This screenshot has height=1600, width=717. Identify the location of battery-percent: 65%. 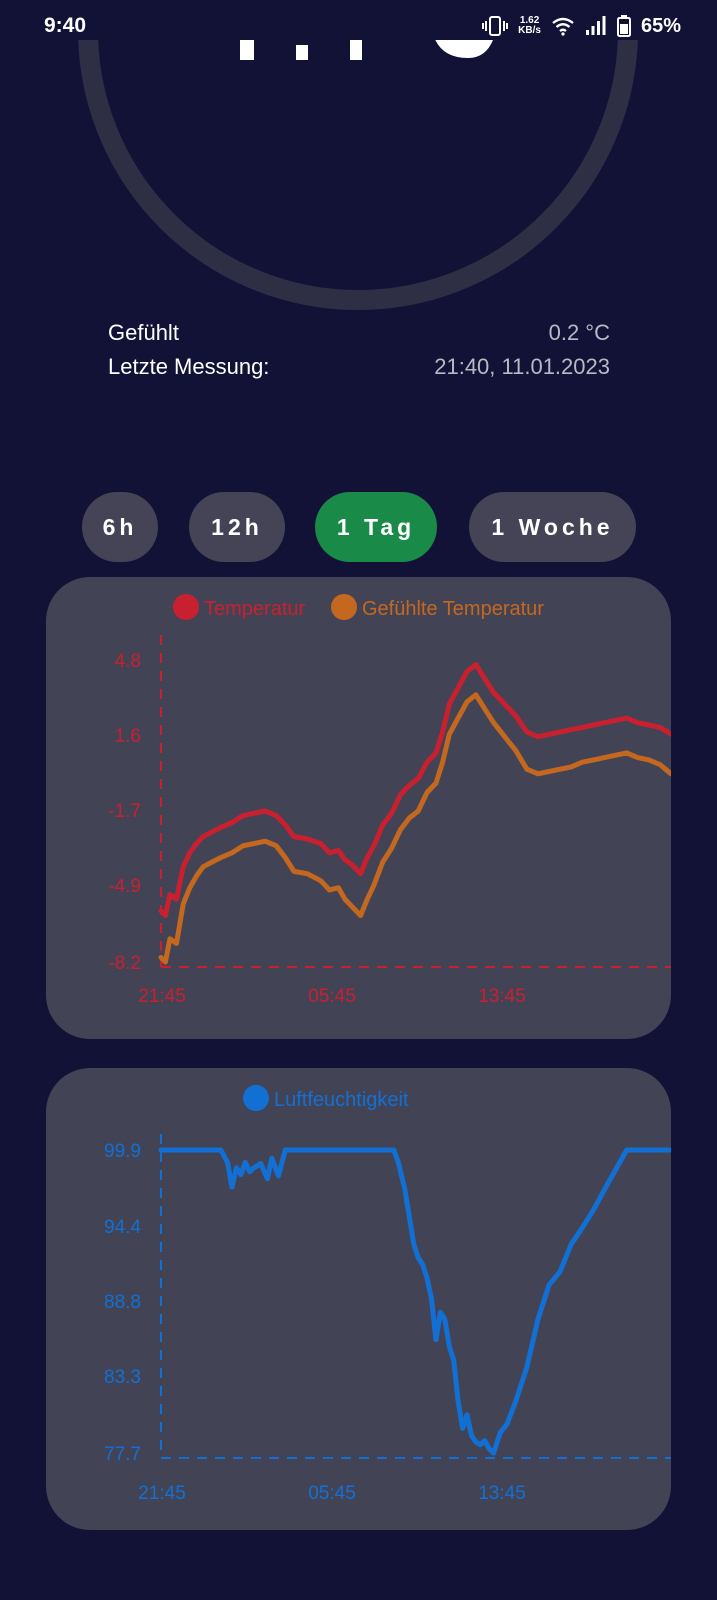
(660, 25).